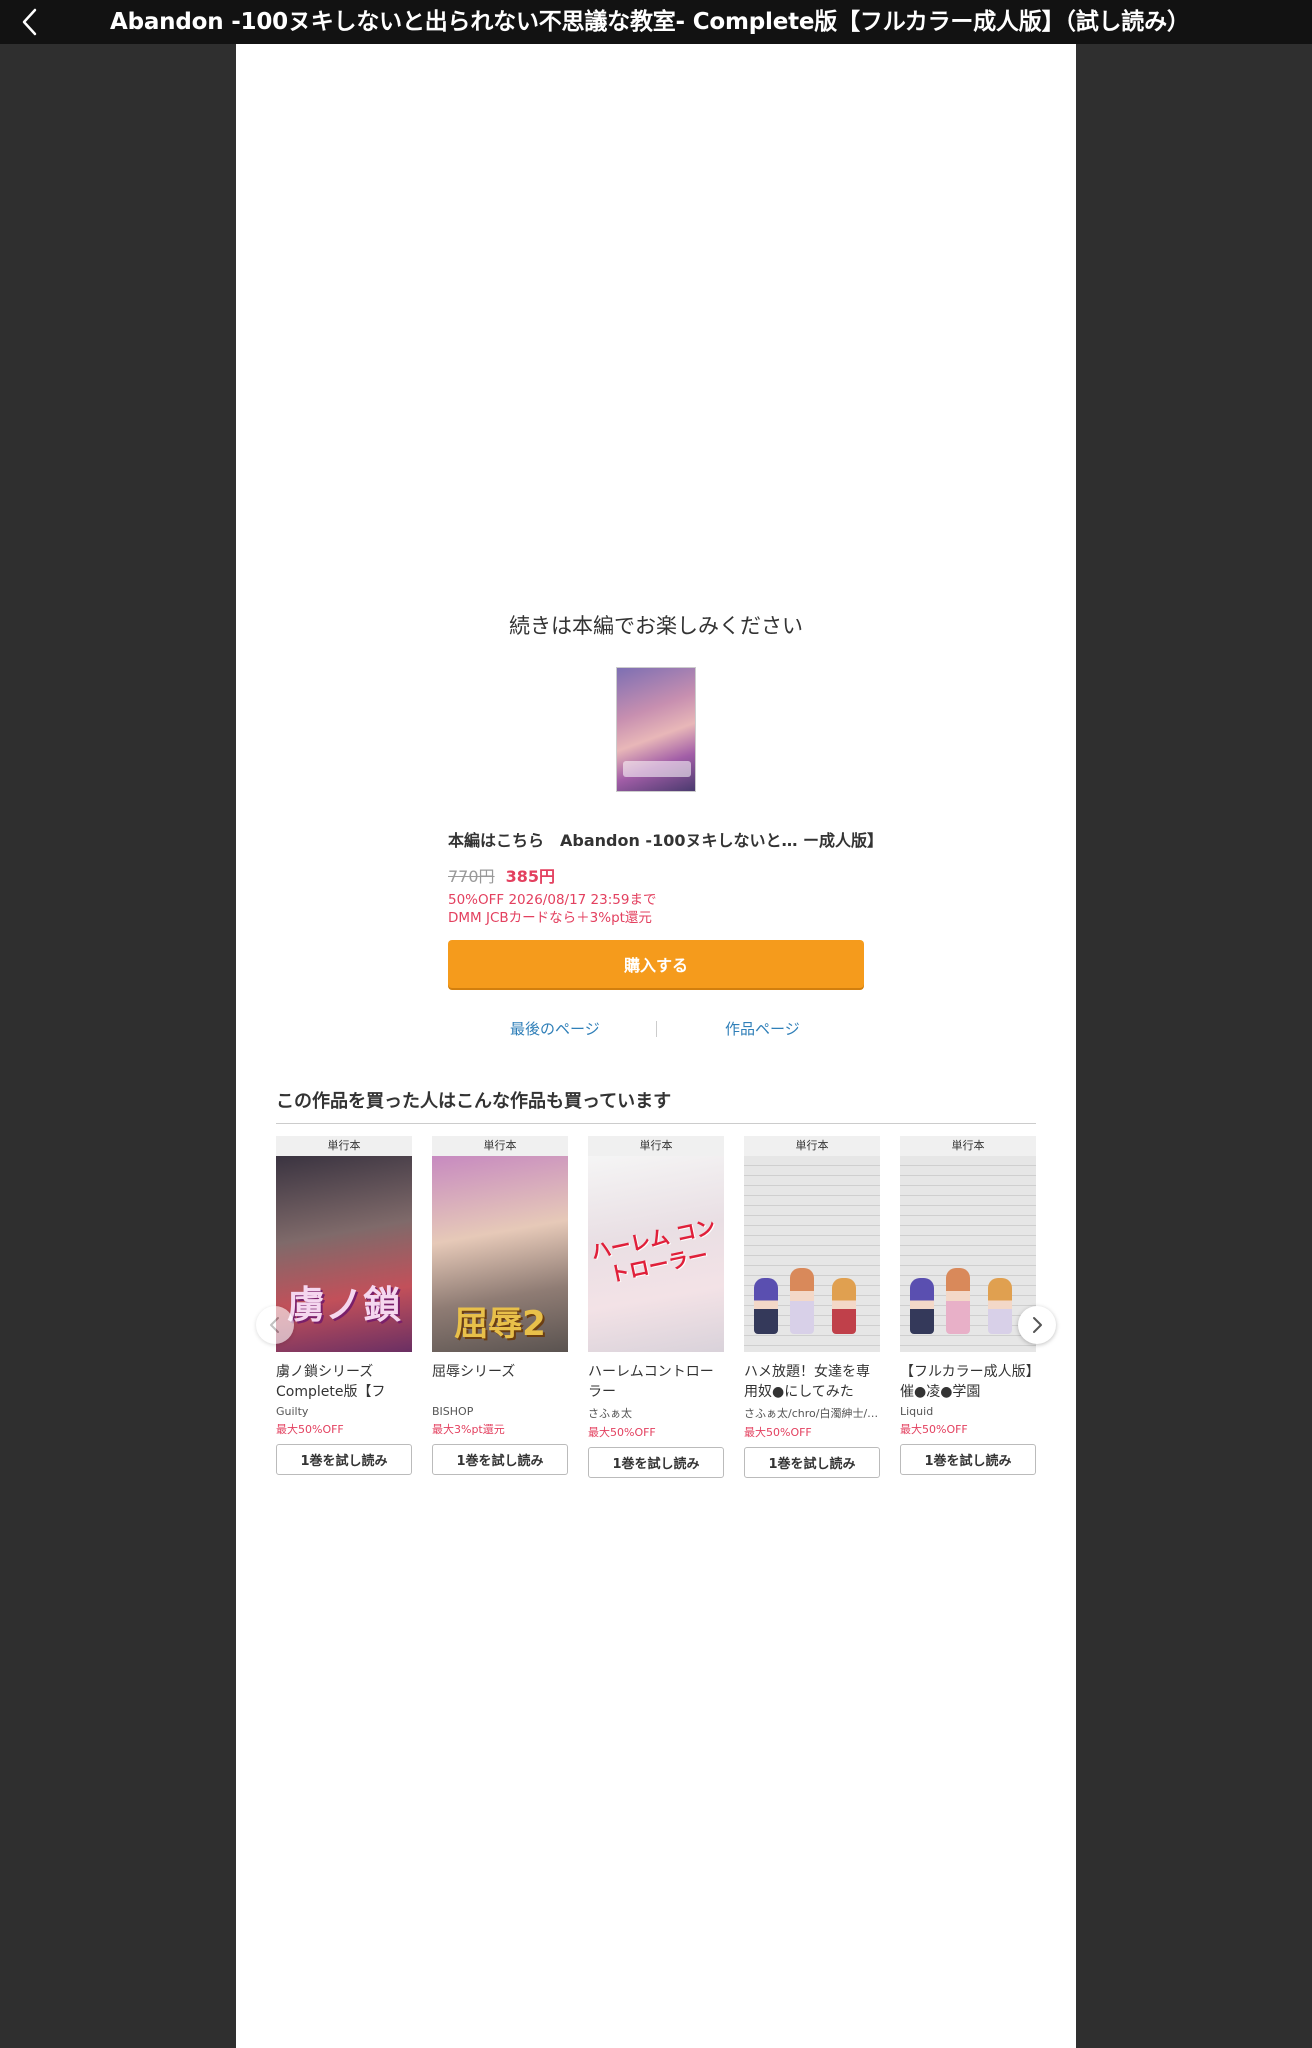 The height and width of the screenshot is (2048, 1312). I want to click on promo-points-line: DMM JCBカードなら＋3%pt還元, so click(550, 918).